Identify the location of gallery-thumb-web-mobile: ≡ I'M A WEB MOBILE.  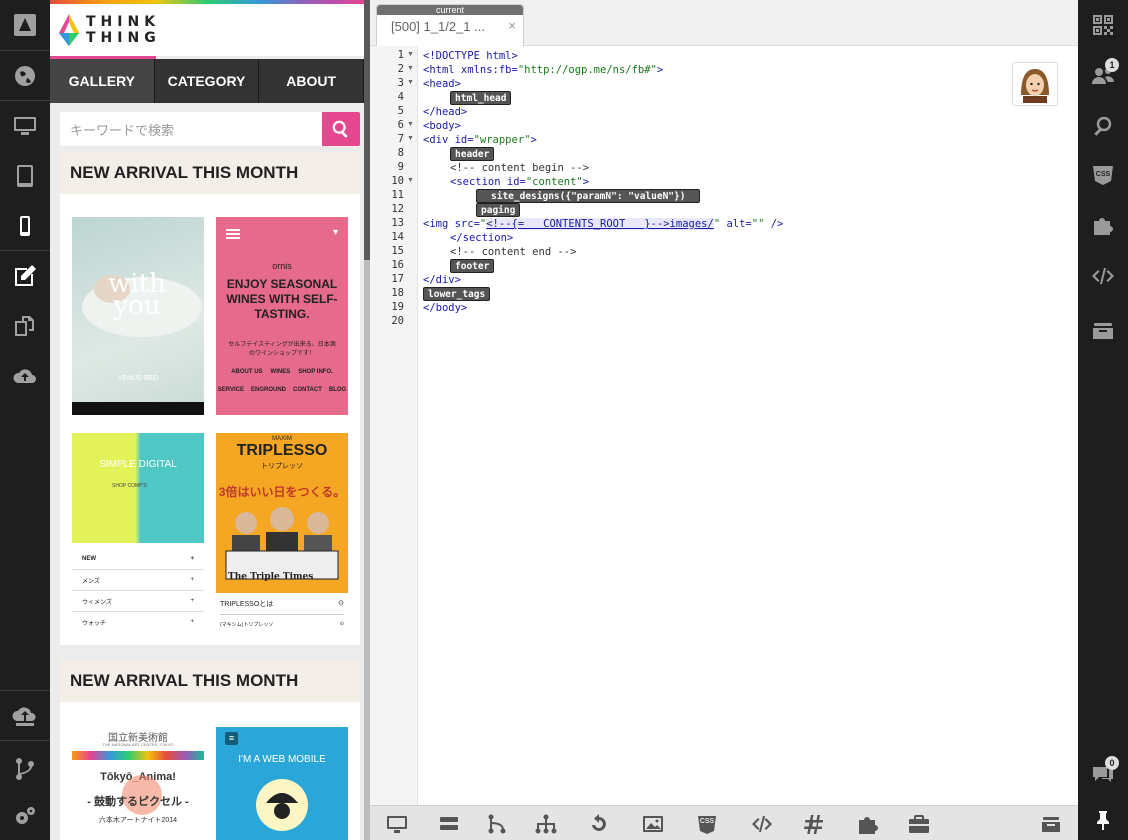
(282, 783).